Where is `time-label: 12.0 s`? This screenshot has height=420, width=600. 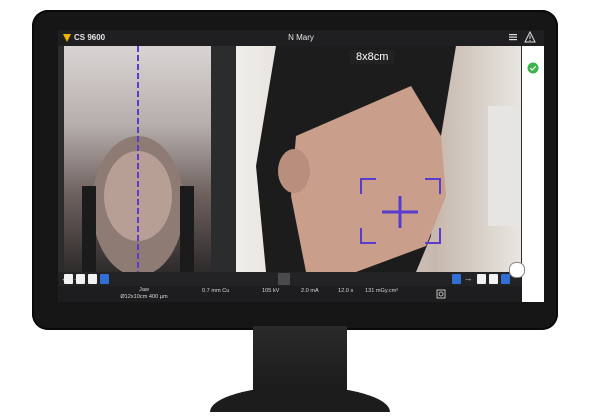
time-label: 12.0 s is located at coordinates (346, 291).